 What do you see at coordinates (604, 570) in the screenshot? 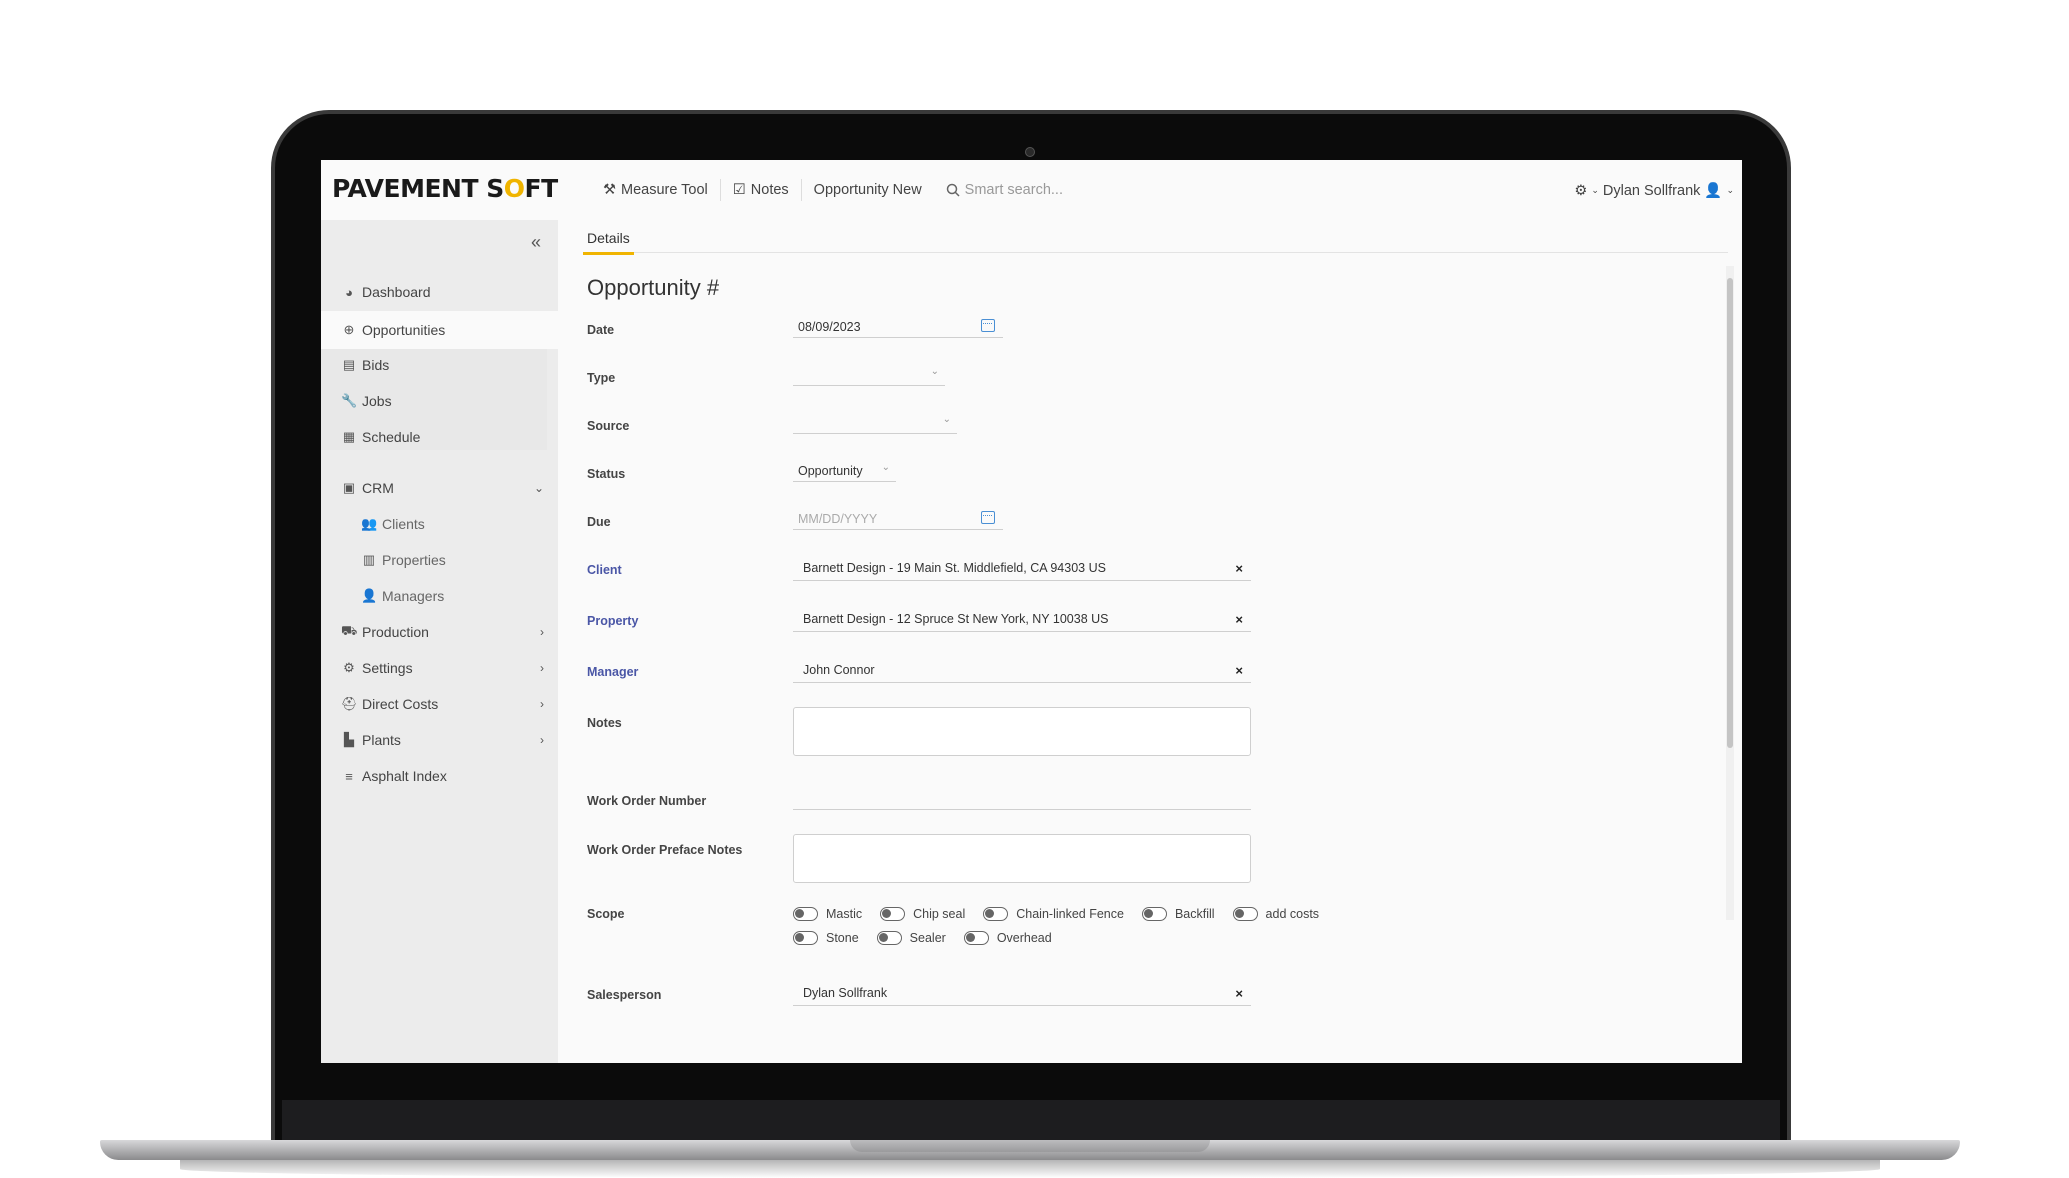
I see `client-label: Client` at bounding box center [604, 570].